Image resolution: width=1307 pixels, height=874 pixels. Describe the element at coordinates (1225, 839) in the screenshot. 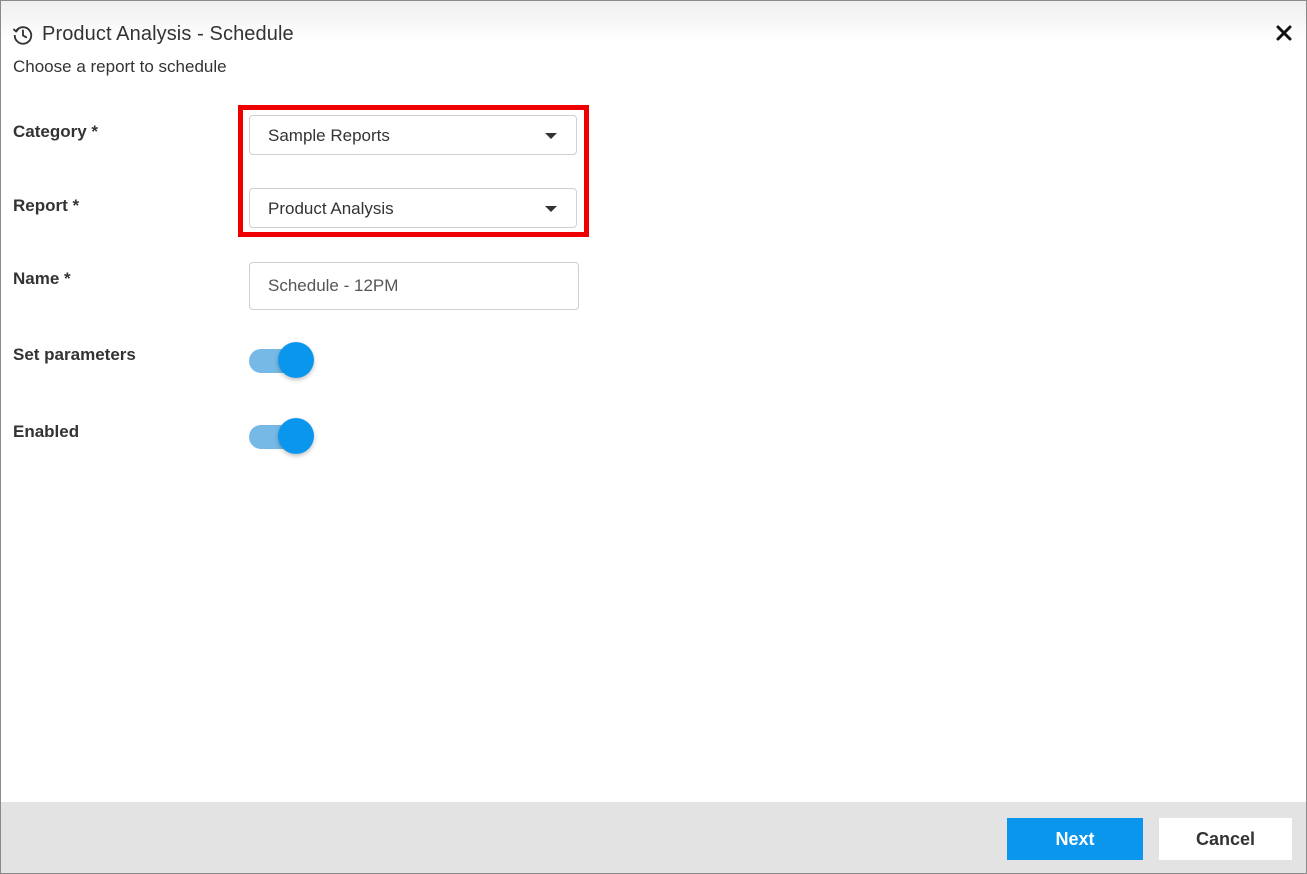

I see `cancel-button: Cancel` at that location.